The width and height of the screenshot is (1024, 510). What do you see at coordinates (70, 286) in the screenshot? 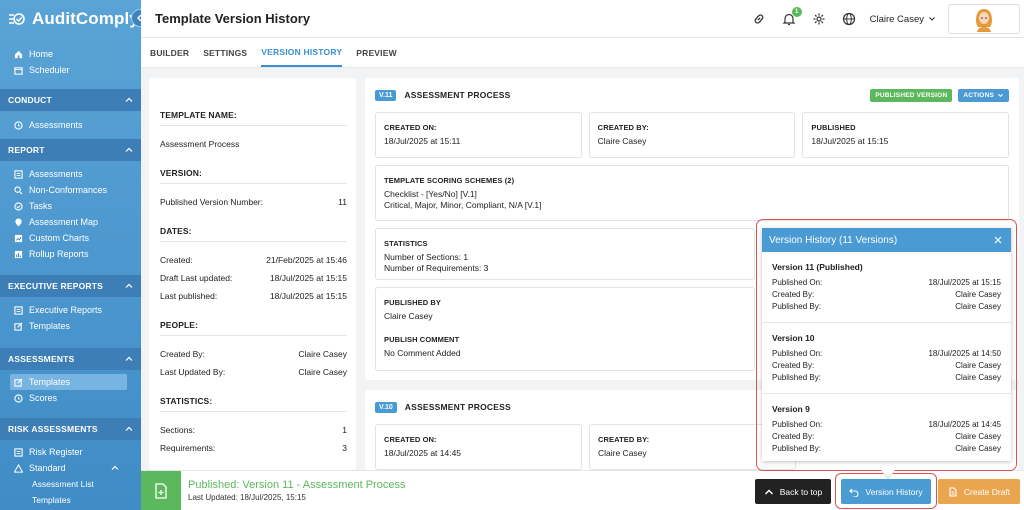
I see `sidebar-section-executive-reports: EXECUTIVE REPORTS` at bounding box center [70, 286].